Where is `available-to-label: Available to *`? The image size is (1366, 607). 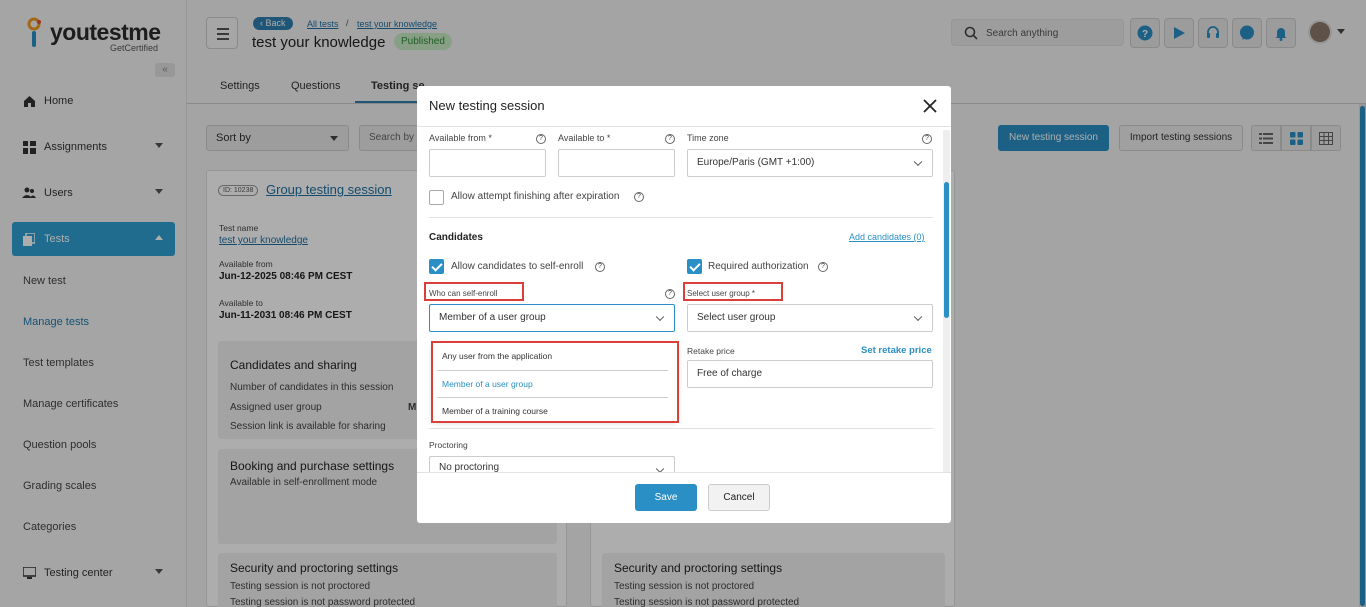 available-to-label: Available to * is located at coordinates (584, 138).